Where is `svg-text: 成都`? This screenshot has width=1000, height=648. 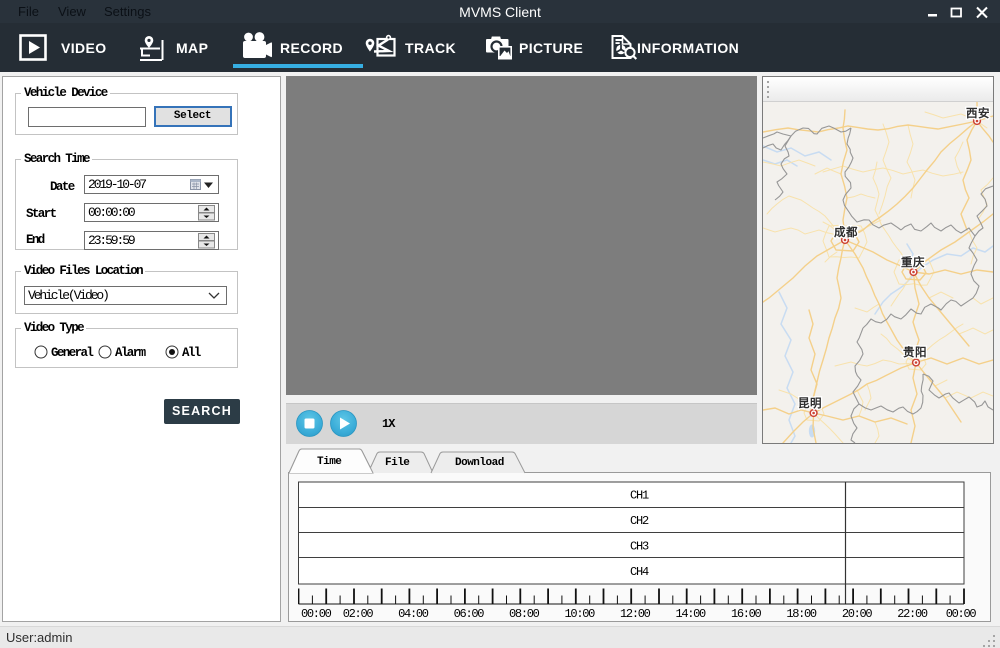
svg-text: 成都 is located at coordinates (846, 232).